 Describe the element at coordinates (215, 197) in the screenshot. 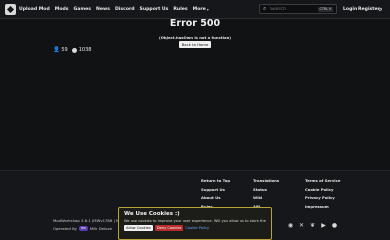

I see `footer-link: About Us` at that location.